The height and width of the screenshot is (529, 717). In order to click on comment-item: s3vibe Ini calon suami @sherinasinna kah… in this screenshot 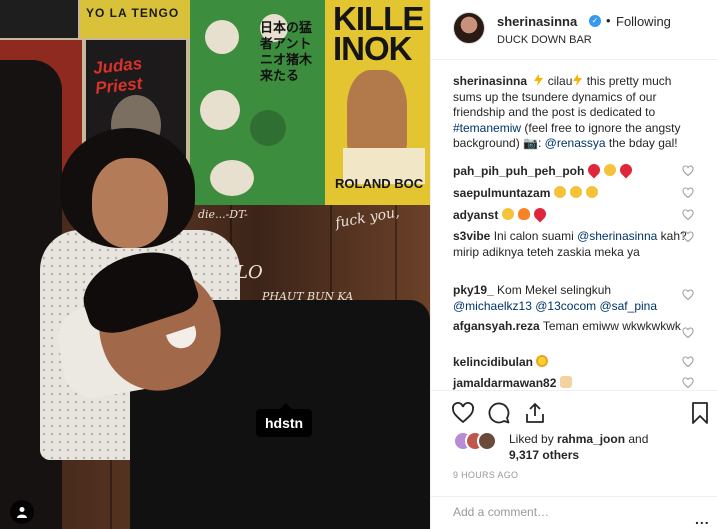, I will do `click(573, 244)`.